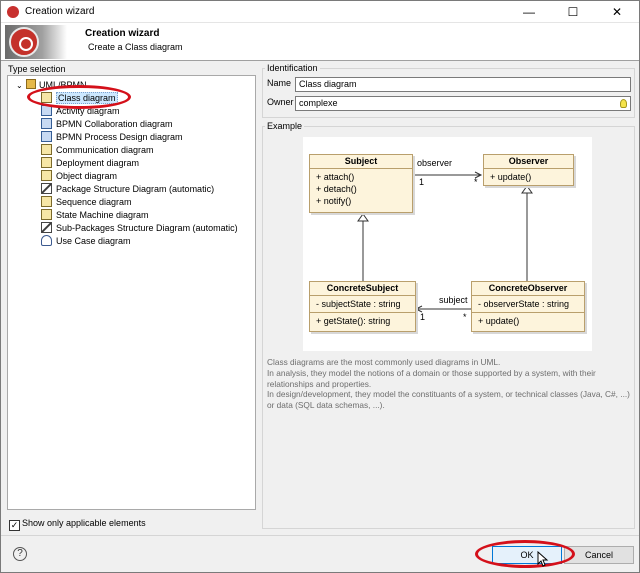 The image size is (640, 573). I want to click on tree-root-label: UML/BPMN, so click(63, 85).